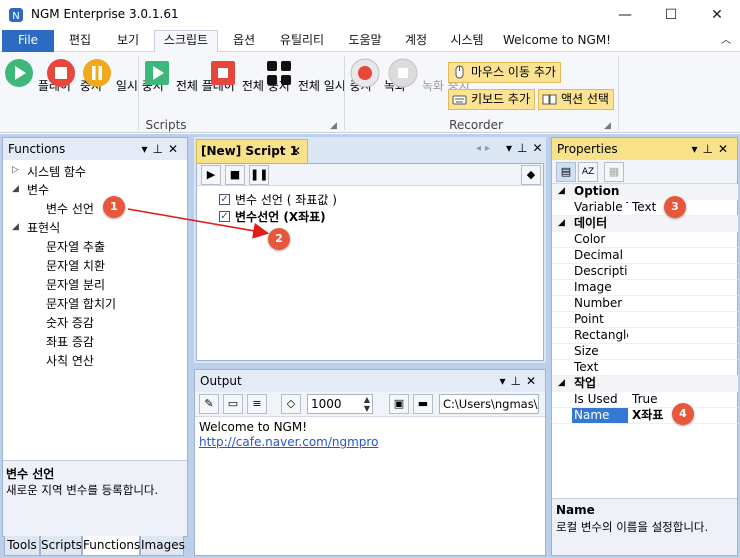 The height and width of the screenshot is (558, 740). Describe the element at coordinates (114, 207) in the screenshot. I see `annotation-badge-1: 1` at that location.